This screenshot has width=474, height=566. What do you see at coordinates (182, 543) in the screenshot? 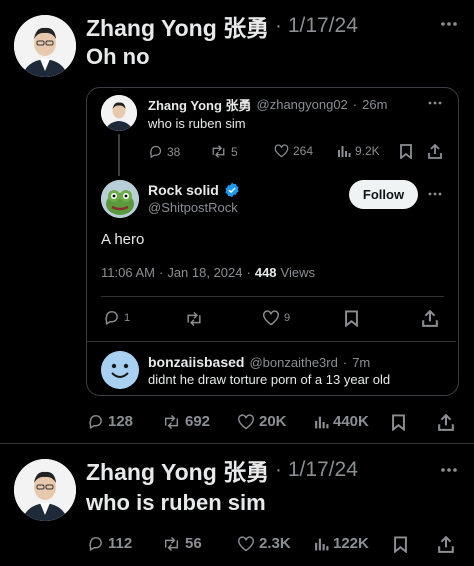
I see `repost-button: 56` at bounding box center [182, 543].